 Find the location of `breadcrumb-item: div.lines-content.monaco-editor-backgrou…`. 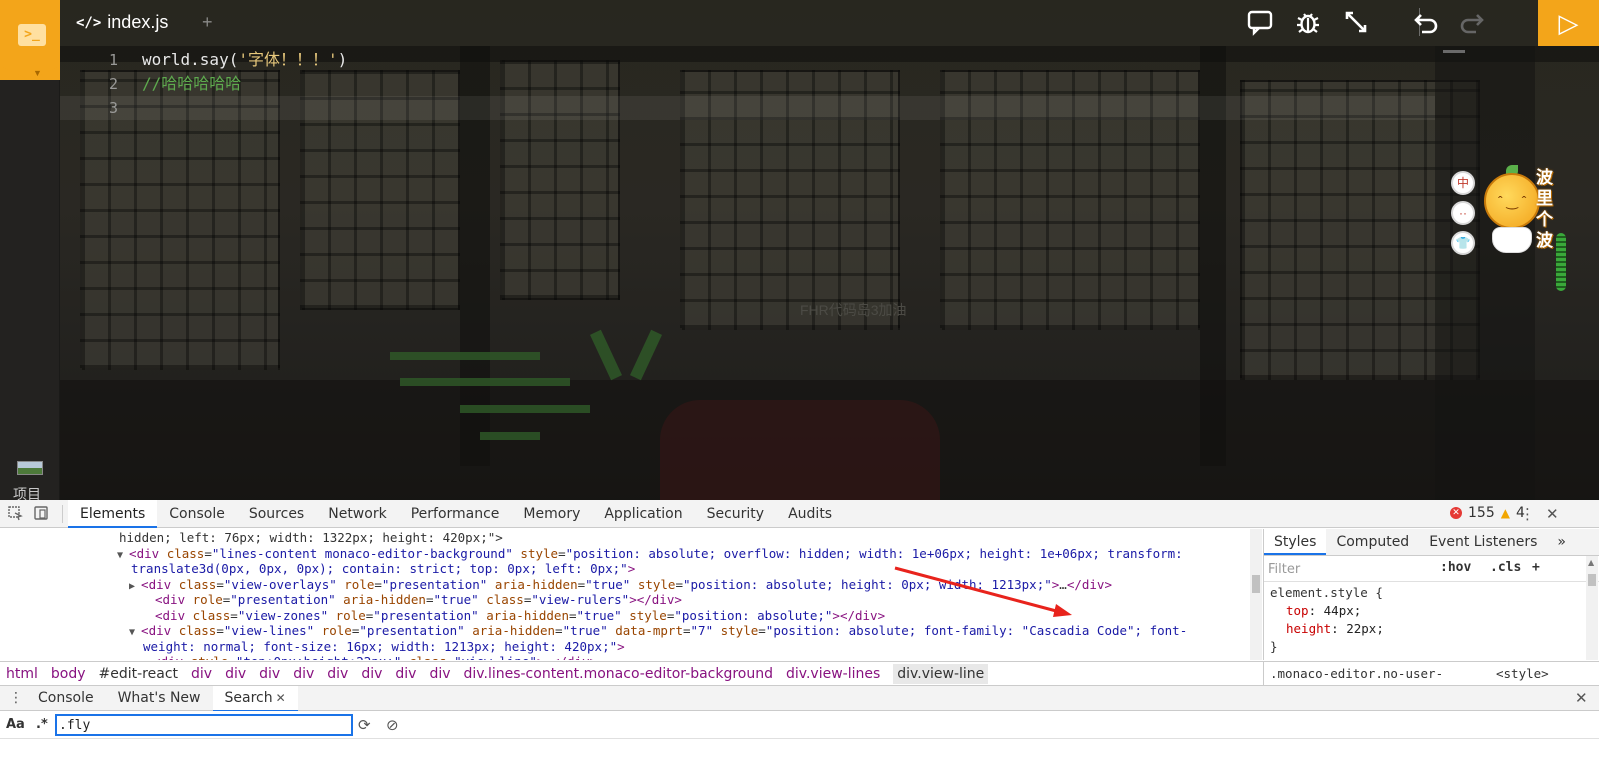

breadcrumb-item: div.lines-content.monaco-editor-backgrou… is located at coordinates (618, 674).